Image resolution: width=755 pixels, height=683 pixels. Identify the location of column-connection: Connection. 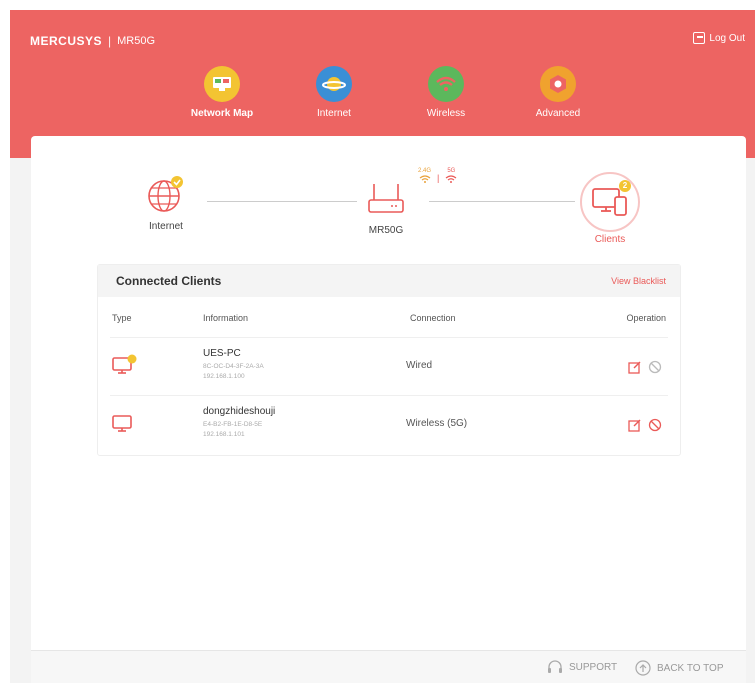
(433, 318).